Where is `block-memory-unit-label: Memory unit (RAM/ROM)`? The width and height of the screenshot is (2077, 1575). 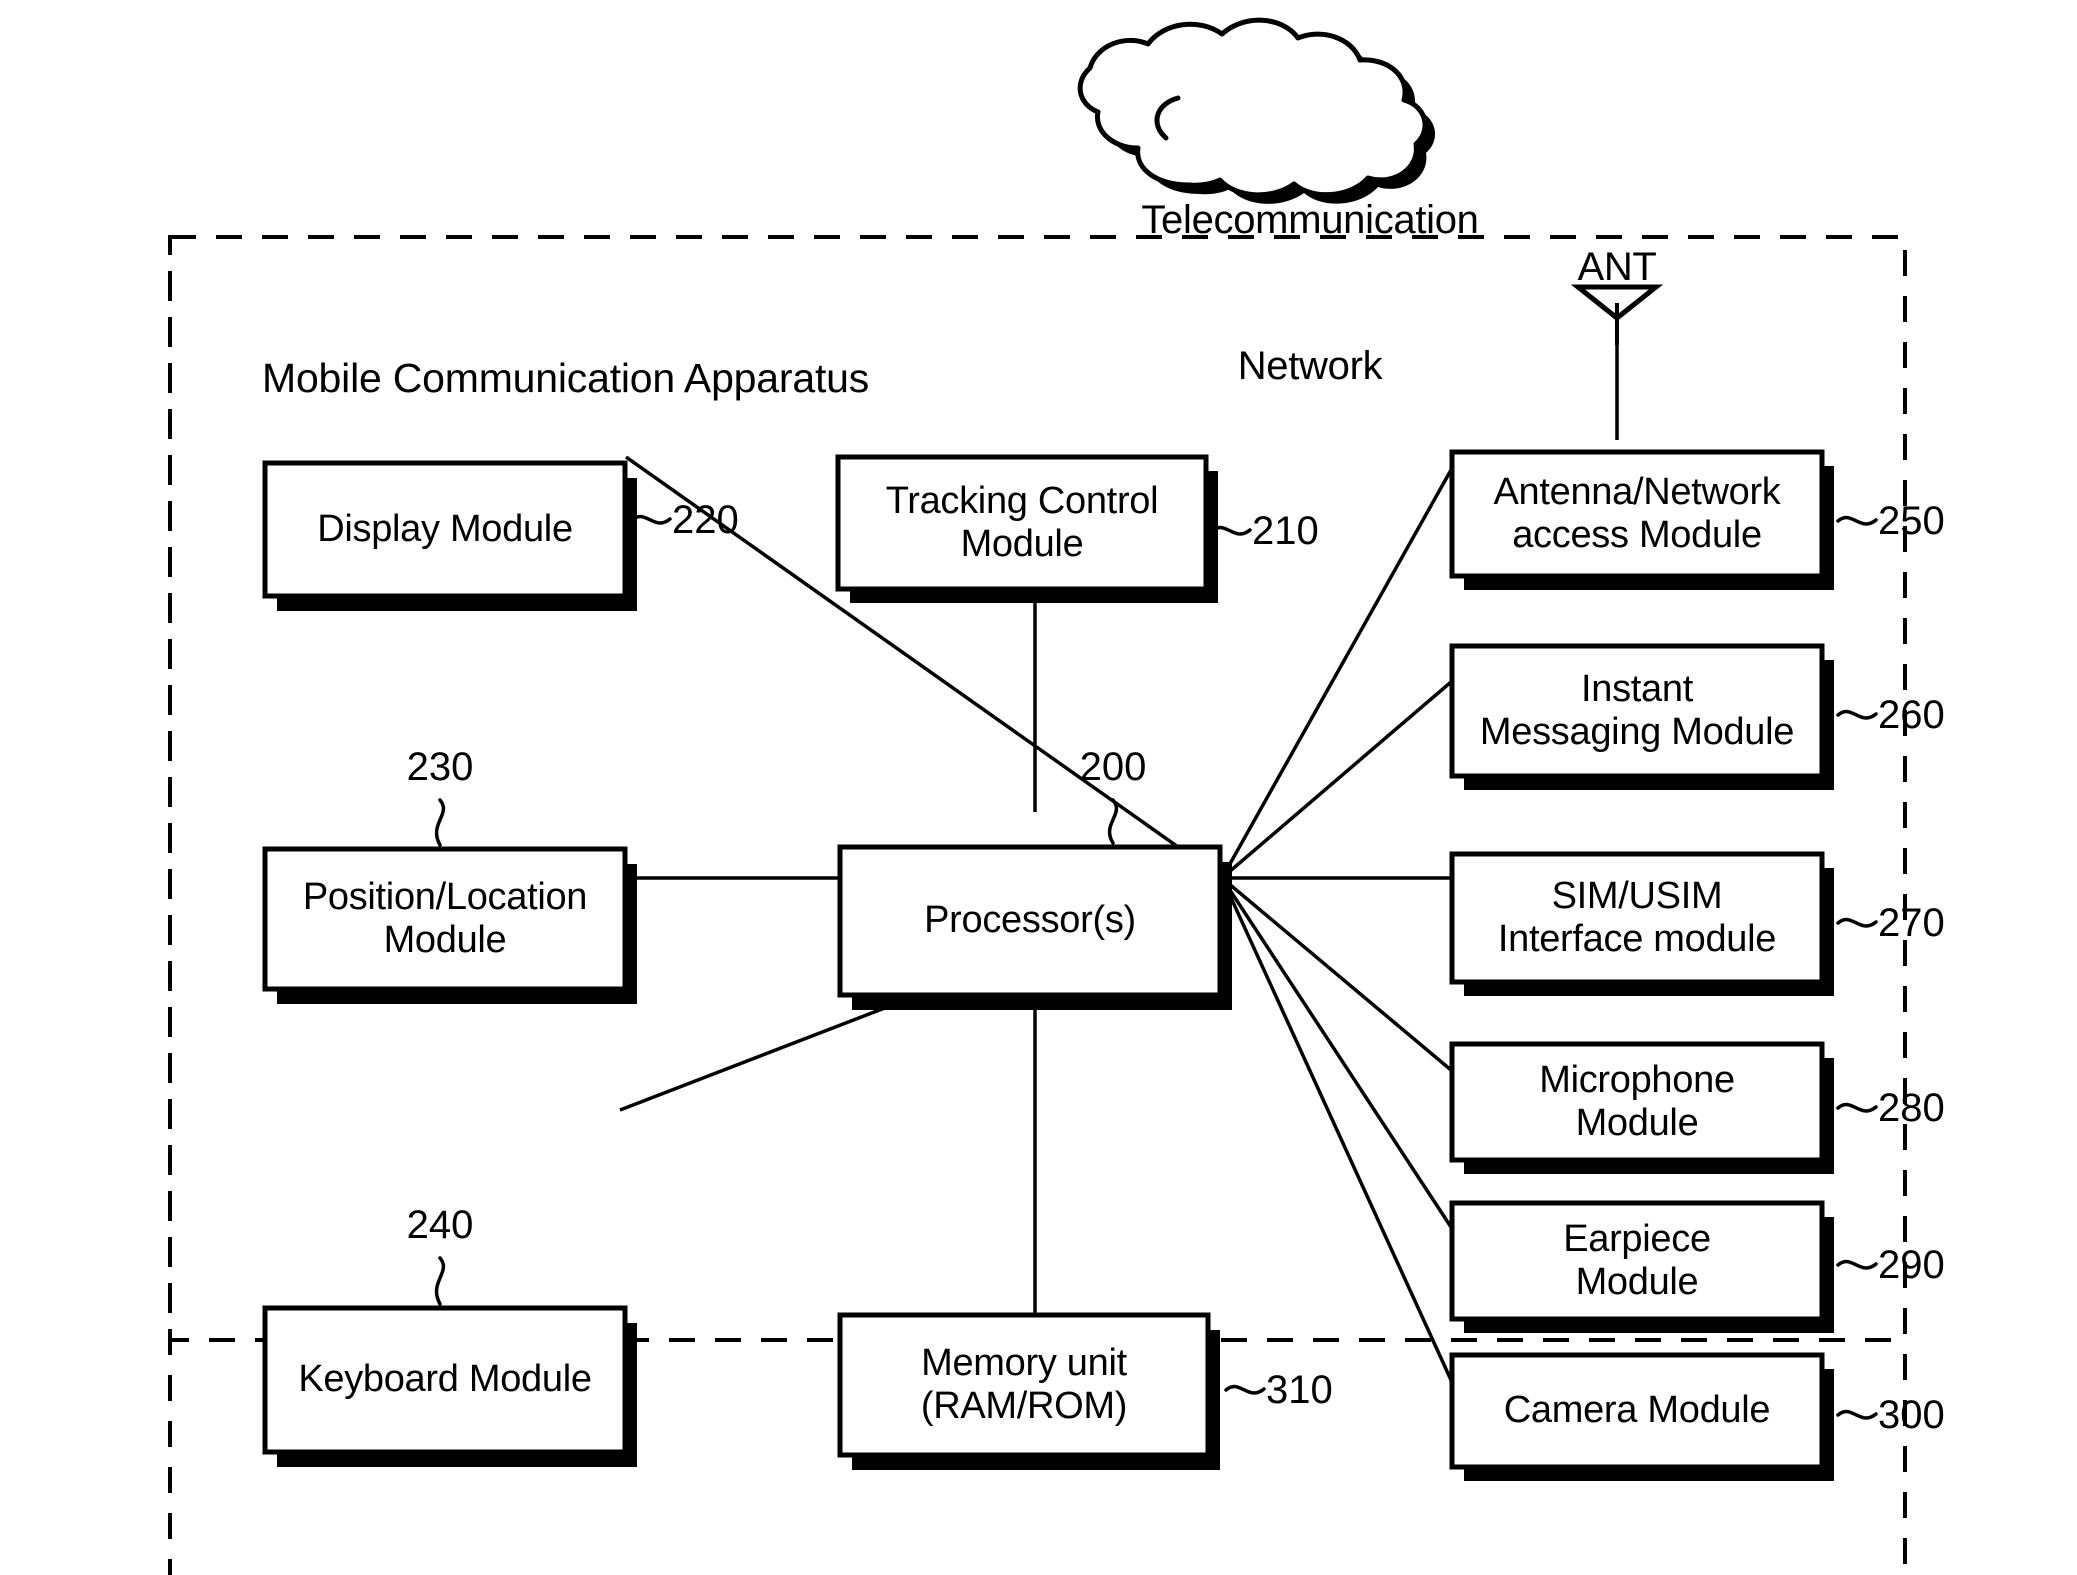 block-memory-unit-label: Memory unit (RAM/ROM) is located at coordinates (1024, 1384).